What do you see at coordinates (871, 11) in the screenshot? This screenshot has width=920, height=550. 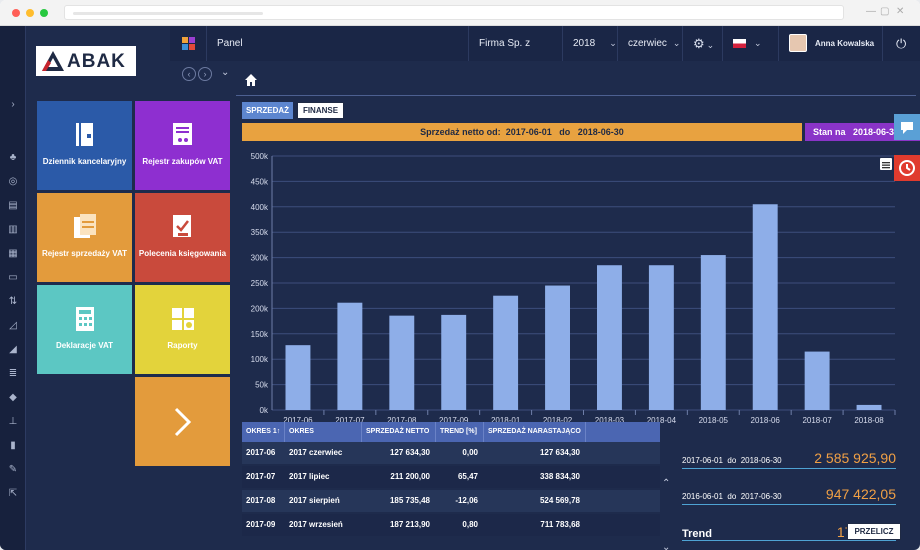 I see `minimize-icon: —` at bounding box center [871, 11].